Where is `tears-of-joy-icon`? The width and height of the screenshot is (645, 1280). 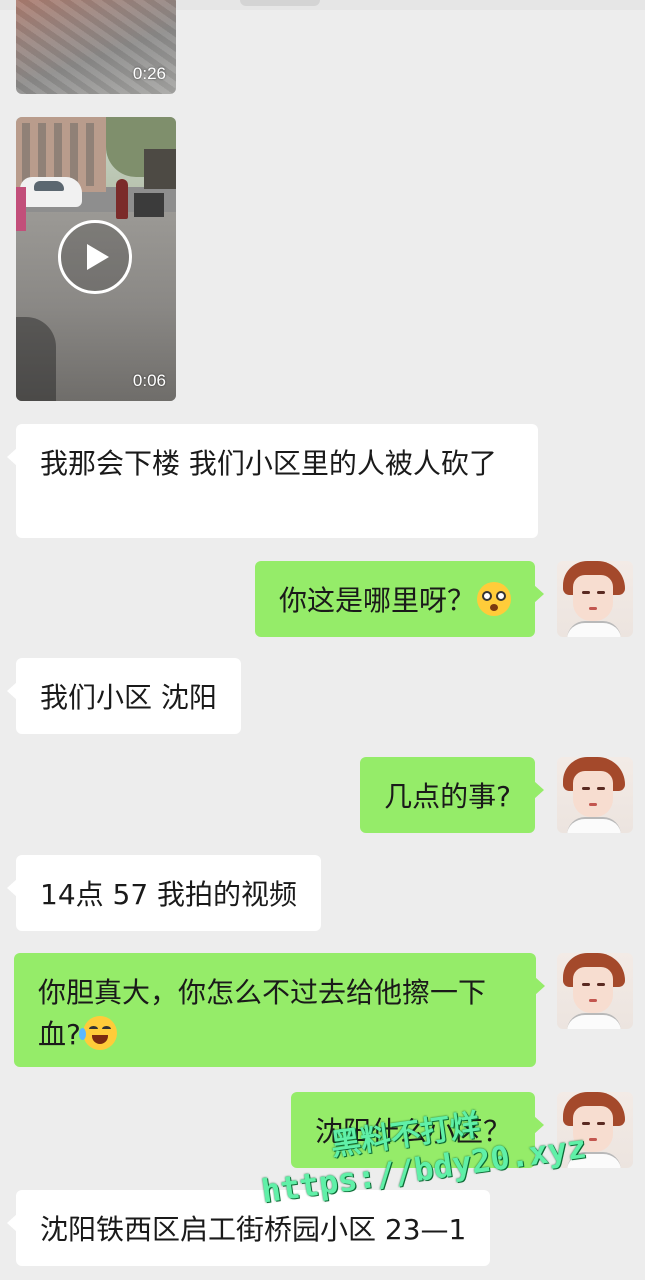
tears-of-joy-icon is located at coordinates (97, 1033).